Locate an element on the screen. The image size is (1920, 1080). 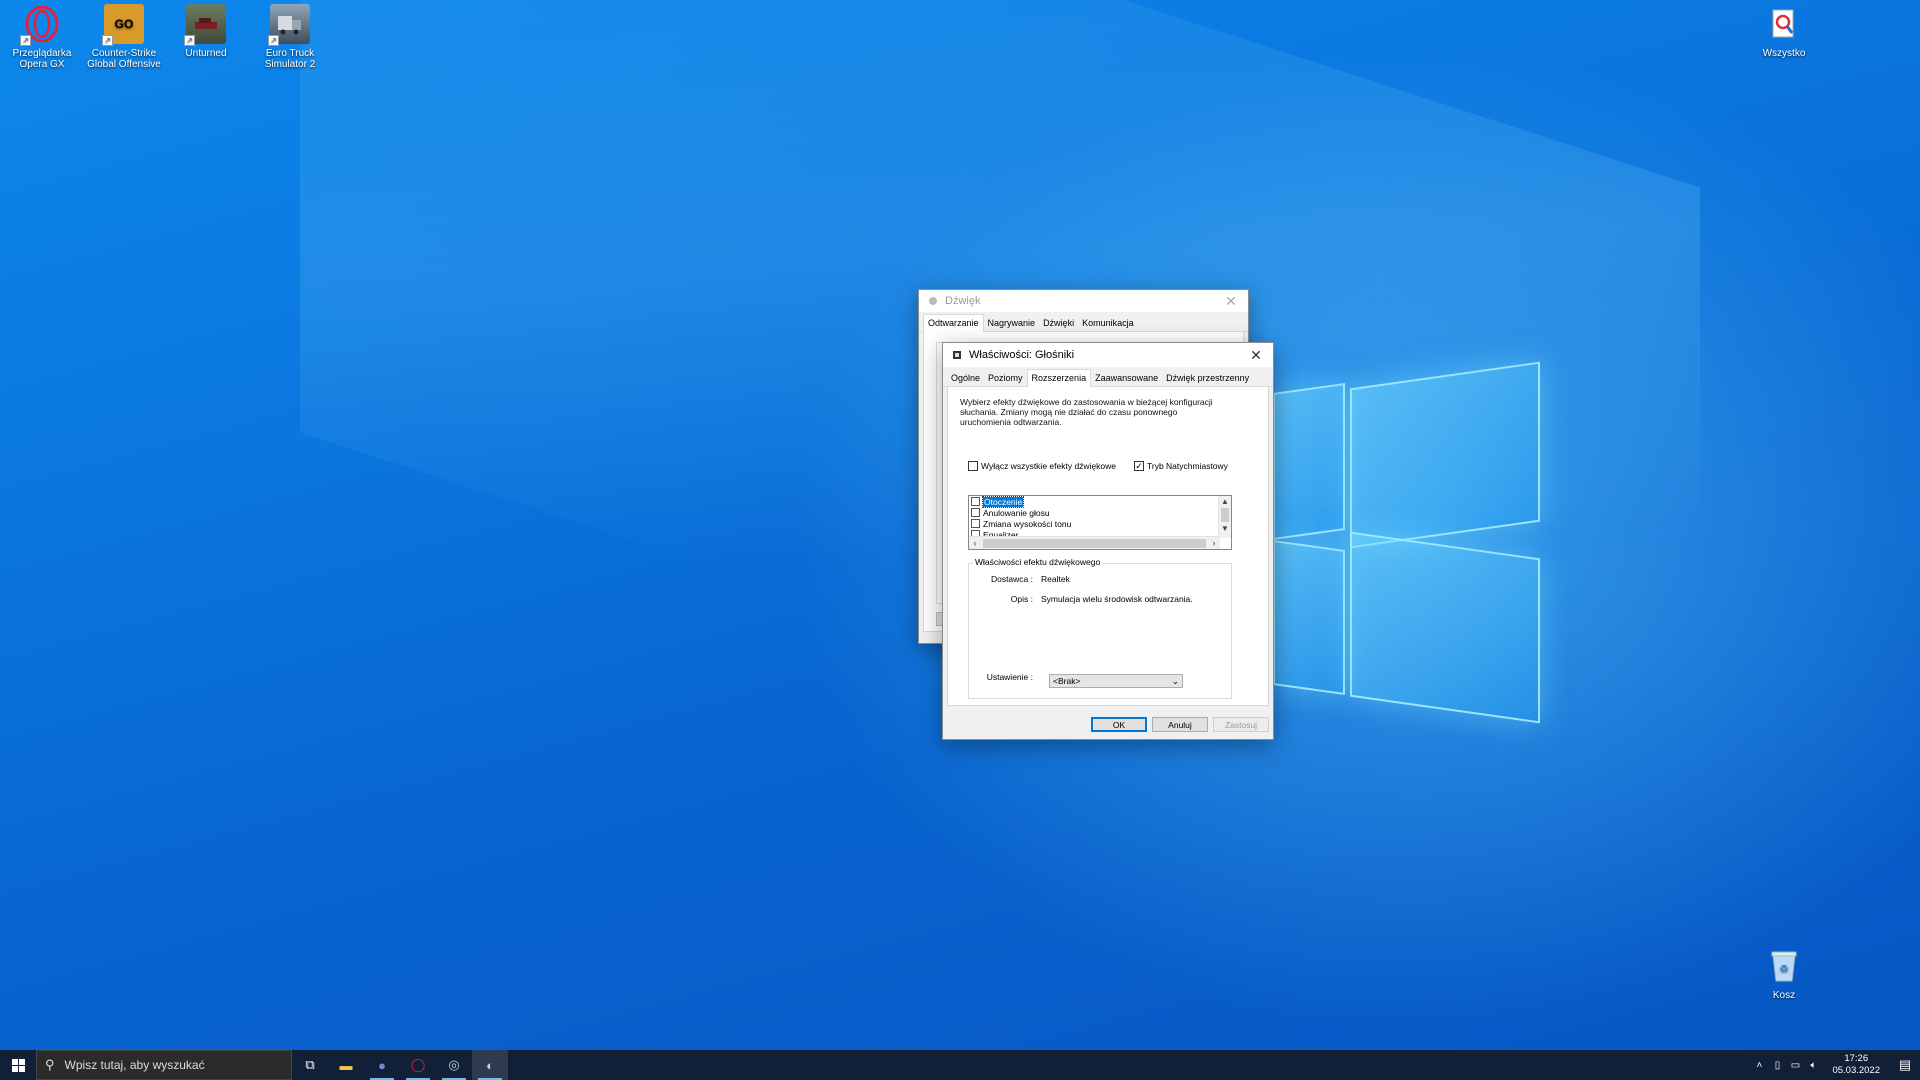
start-button is located at coordinates (18, 1065).